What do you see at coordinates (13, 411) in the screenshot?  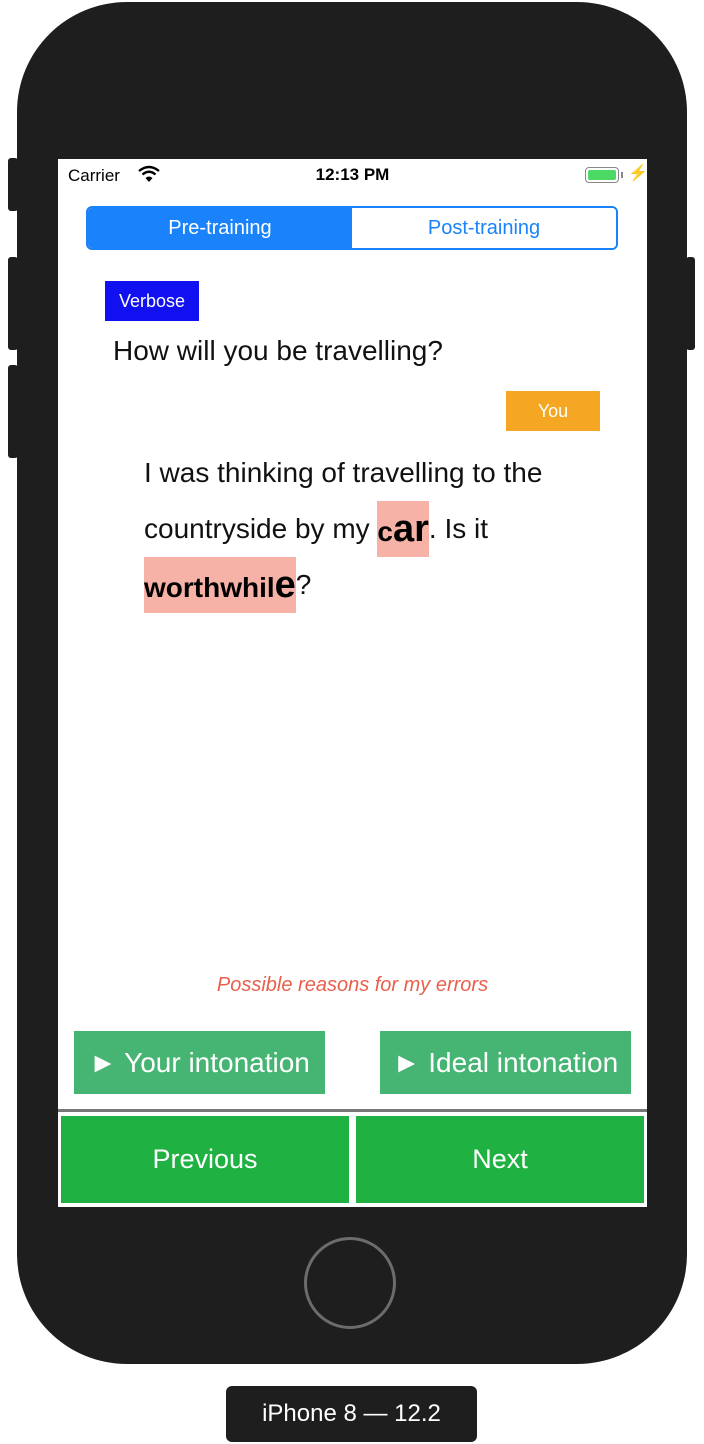 I see `volume-down-button` at bounding box center [13, 411].